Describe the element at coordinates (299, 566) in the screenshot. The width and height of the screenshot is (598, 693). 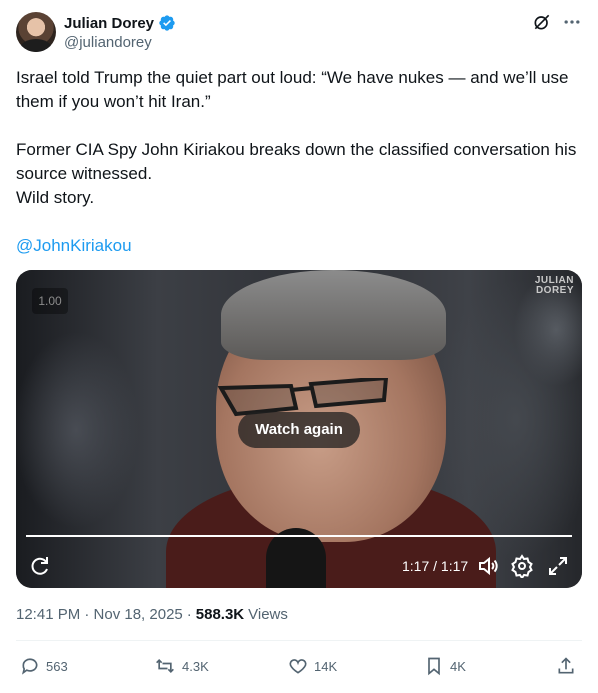
I see `video-controls: 1:17 / 1:17` at that location.